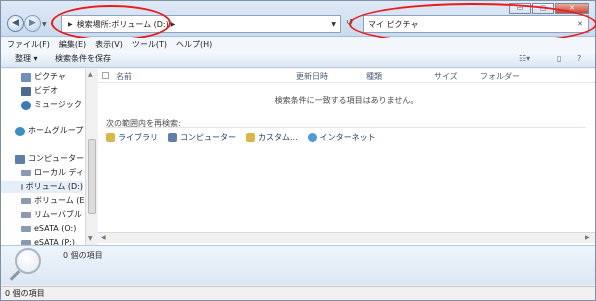 The width and height of the screenshot is (596, 301). I want to click on sidebar-item-computer: コンピューター, so click(49, 159).